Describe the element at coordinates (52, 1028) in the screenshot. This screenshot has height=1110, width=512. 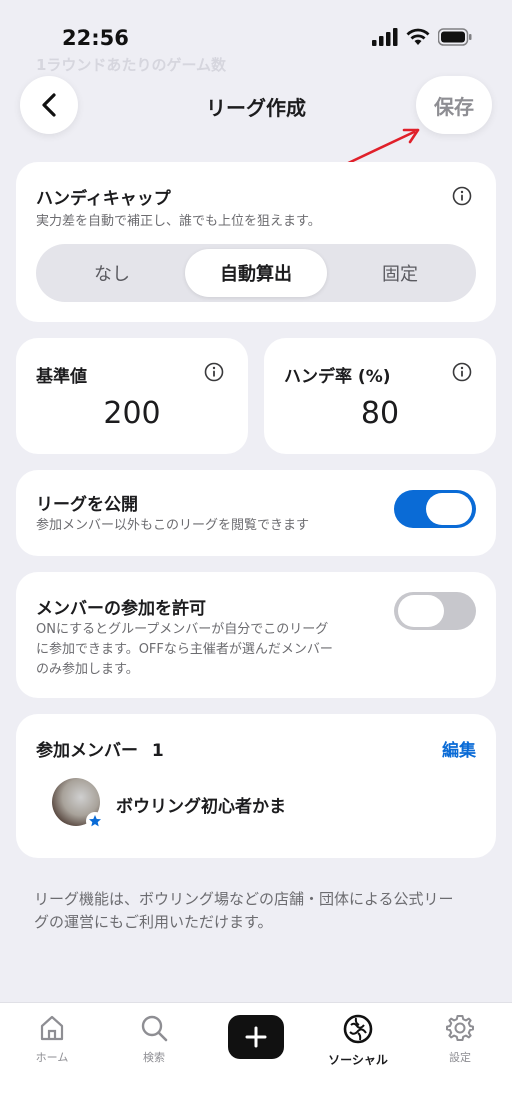
I see `home-icon` at that location.